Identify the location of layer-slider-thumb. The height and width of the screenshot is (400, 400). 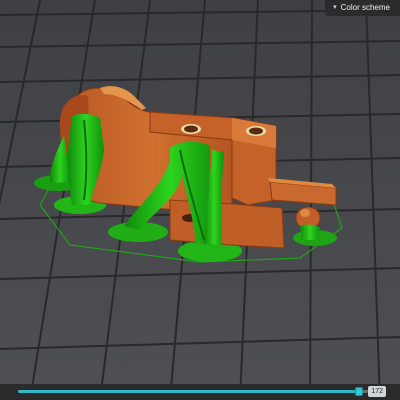
(359, 391).